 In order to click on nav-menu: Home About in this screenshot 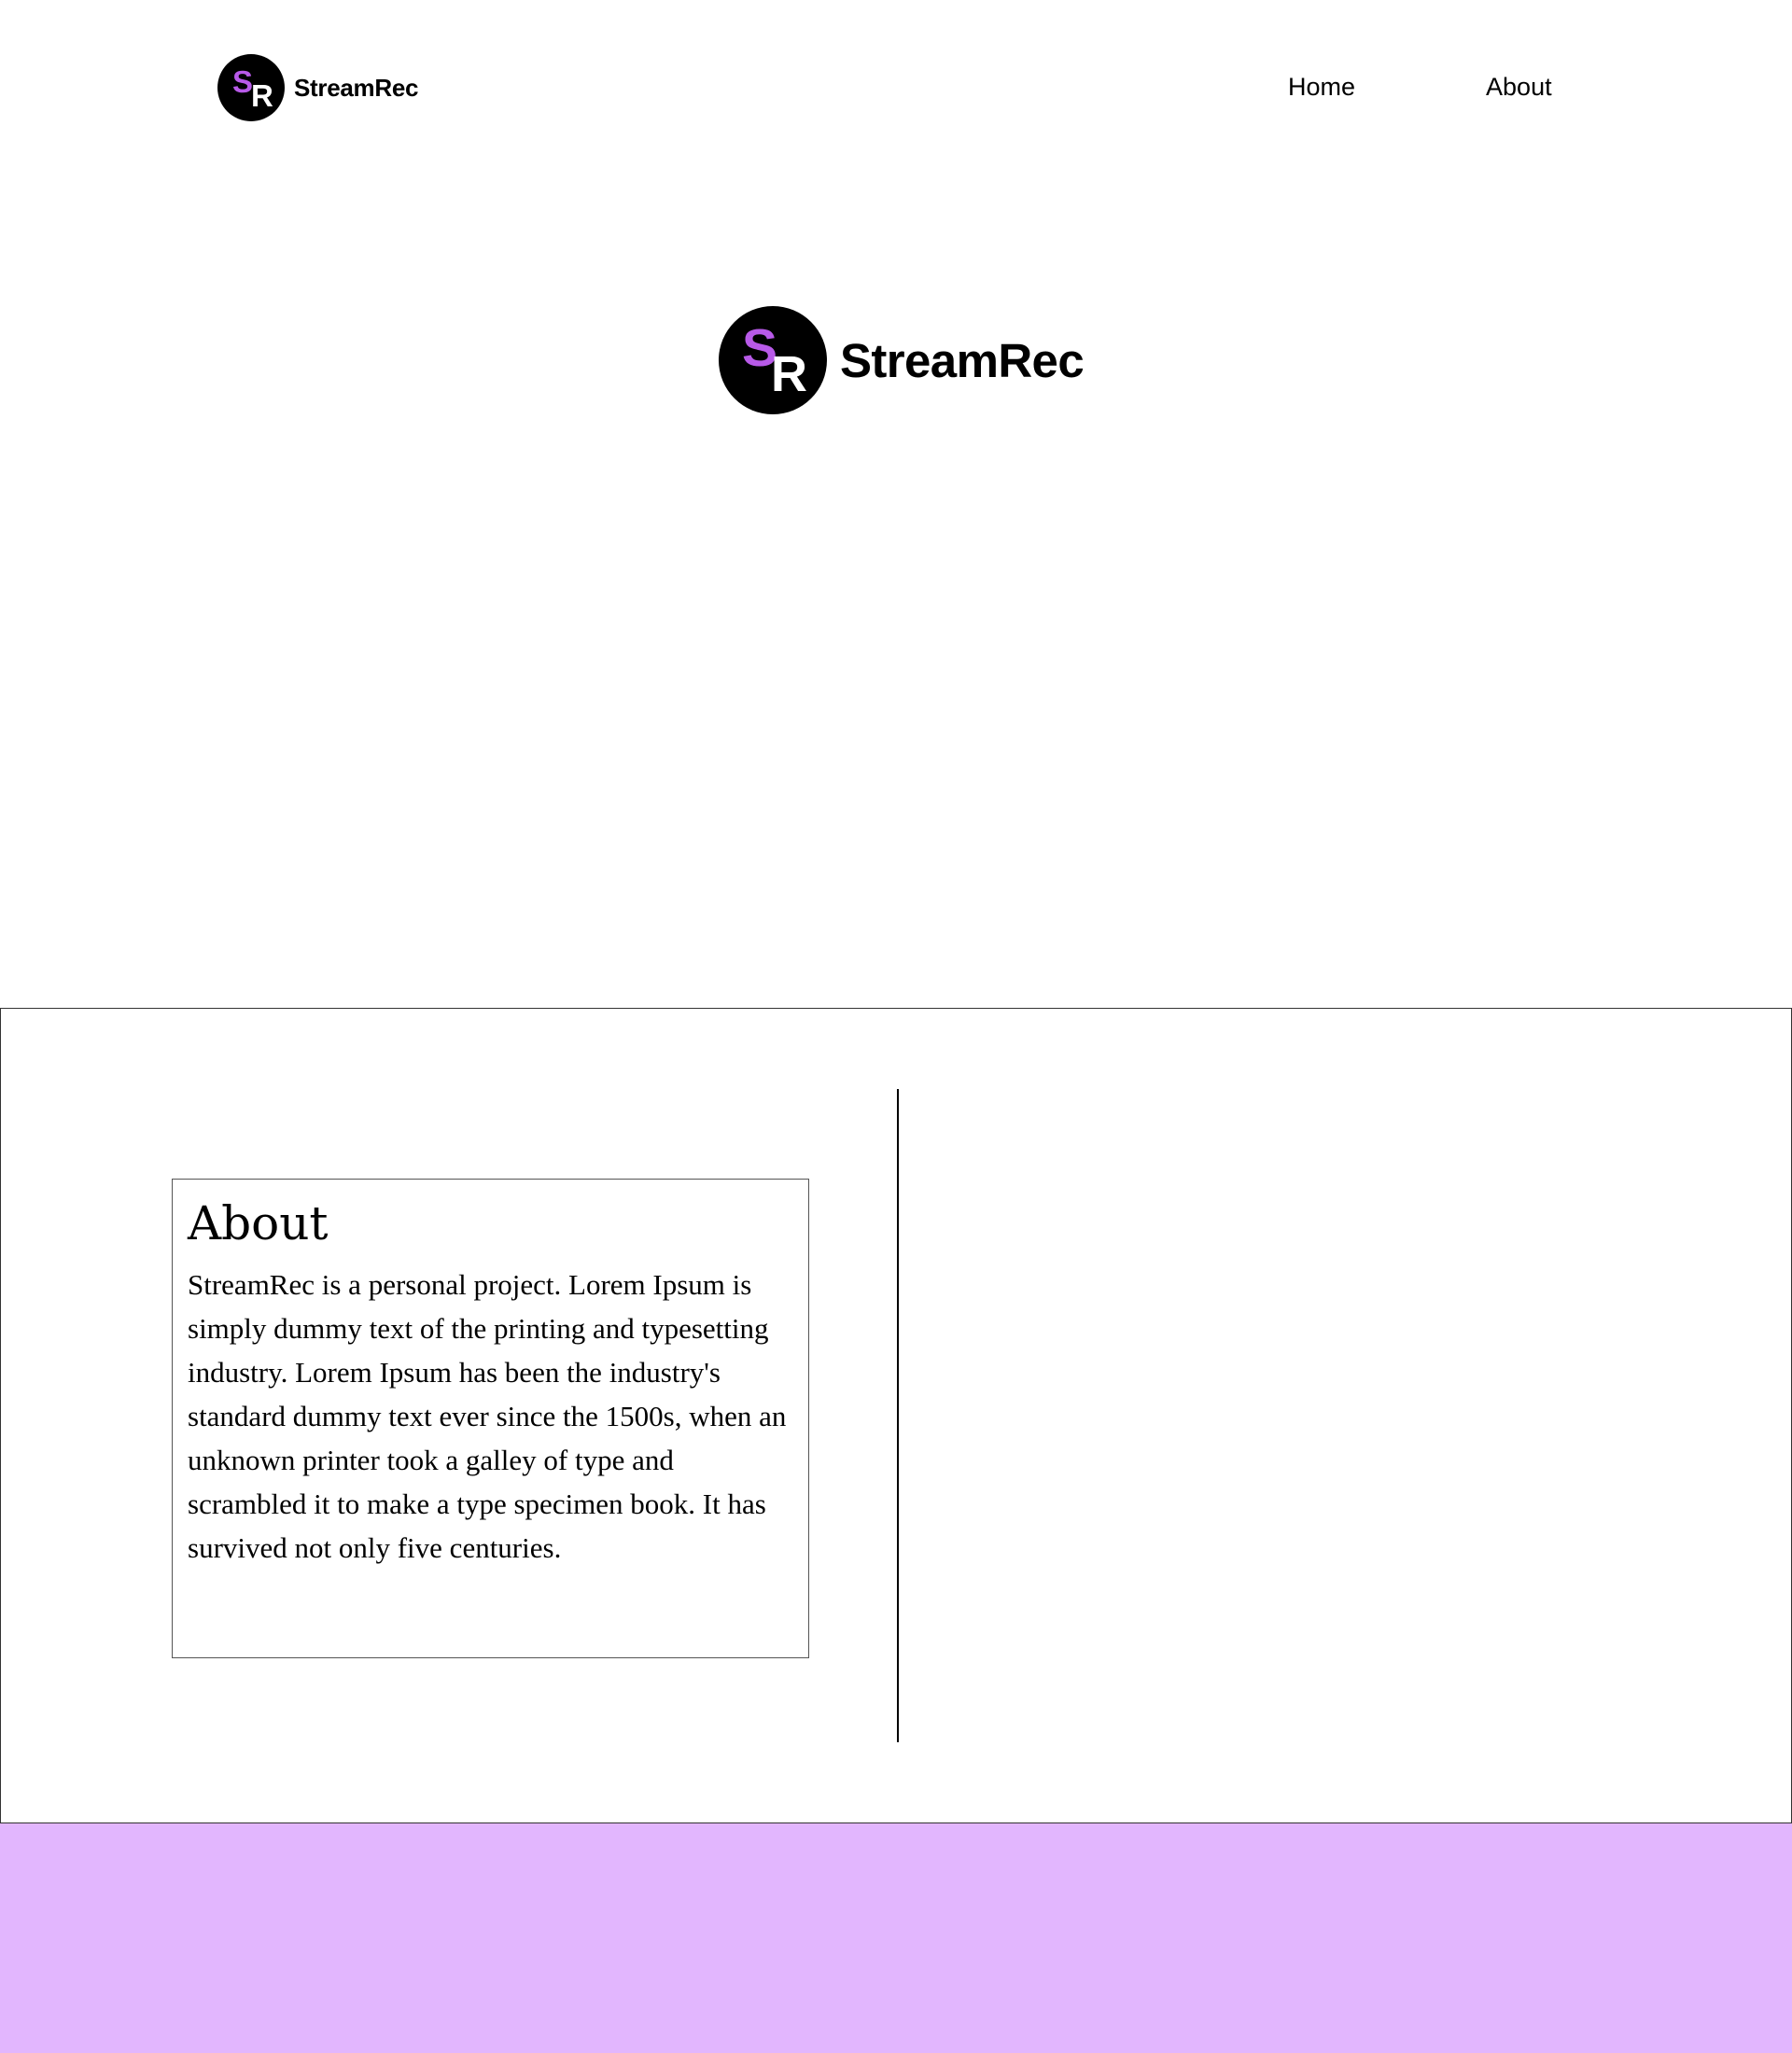, I will do `click(1420, 87)`.